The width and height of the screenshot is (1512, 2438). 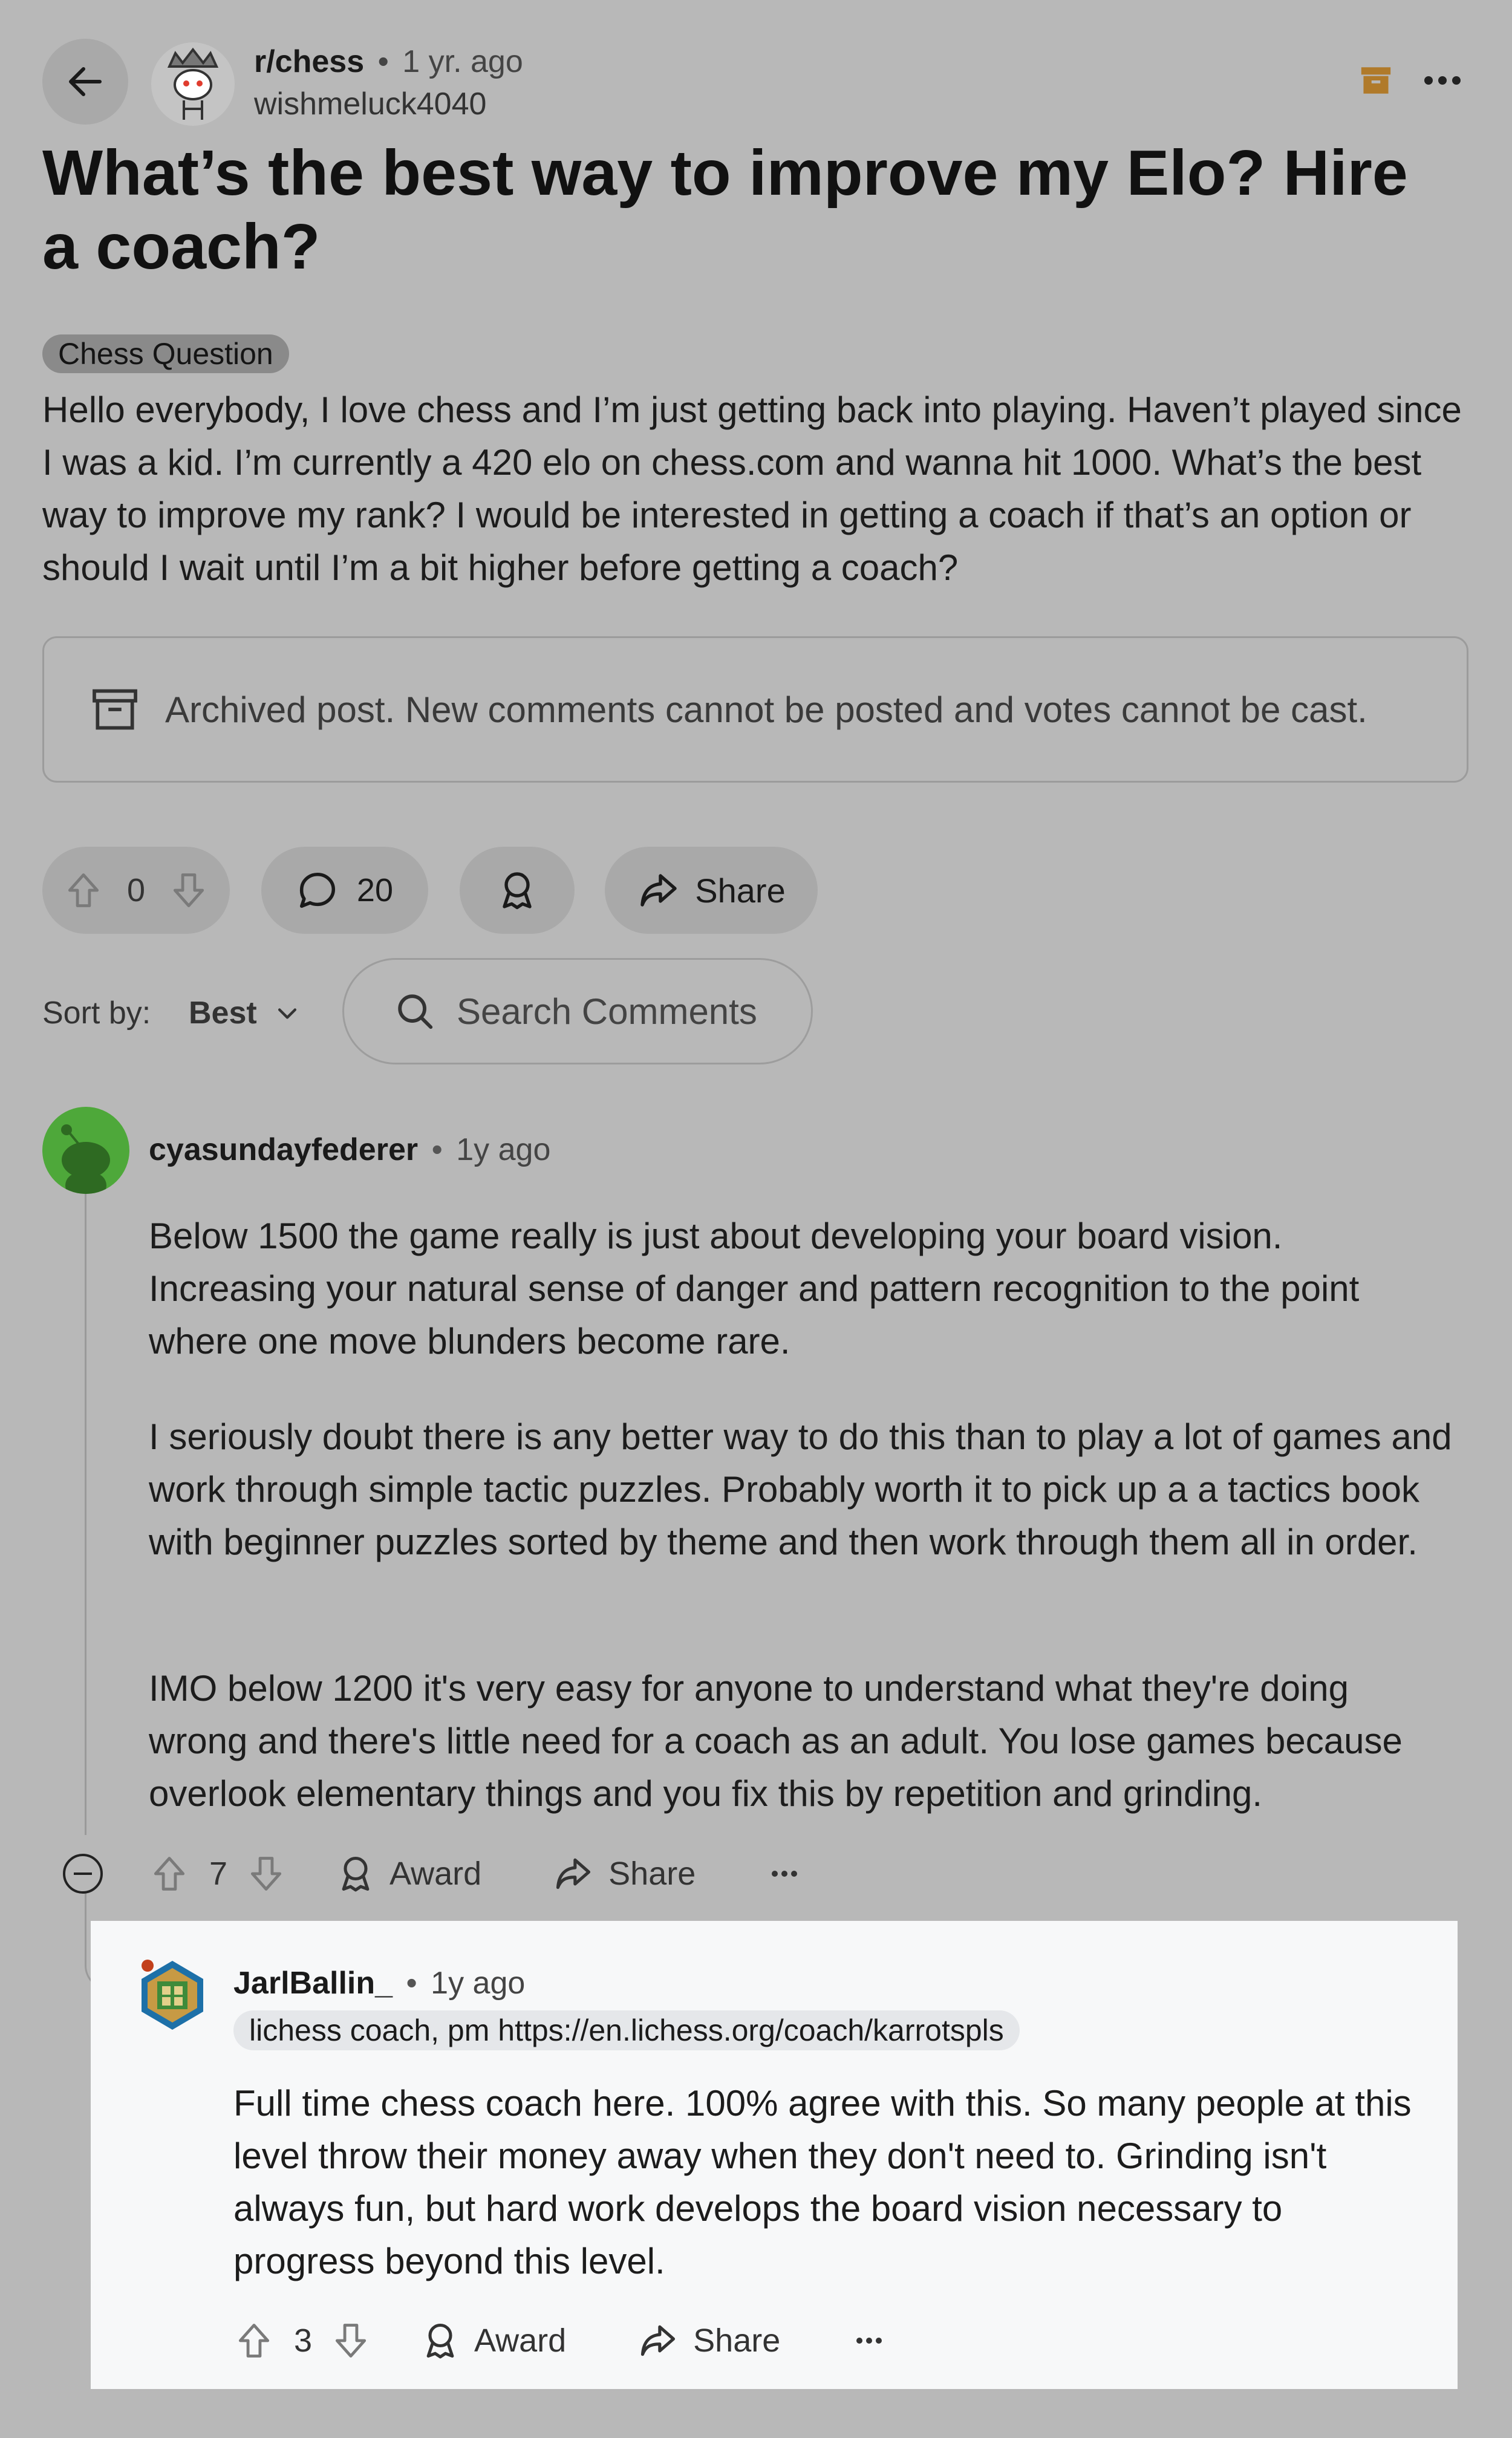 I want to click on award-button, so click(x=517, y=890).